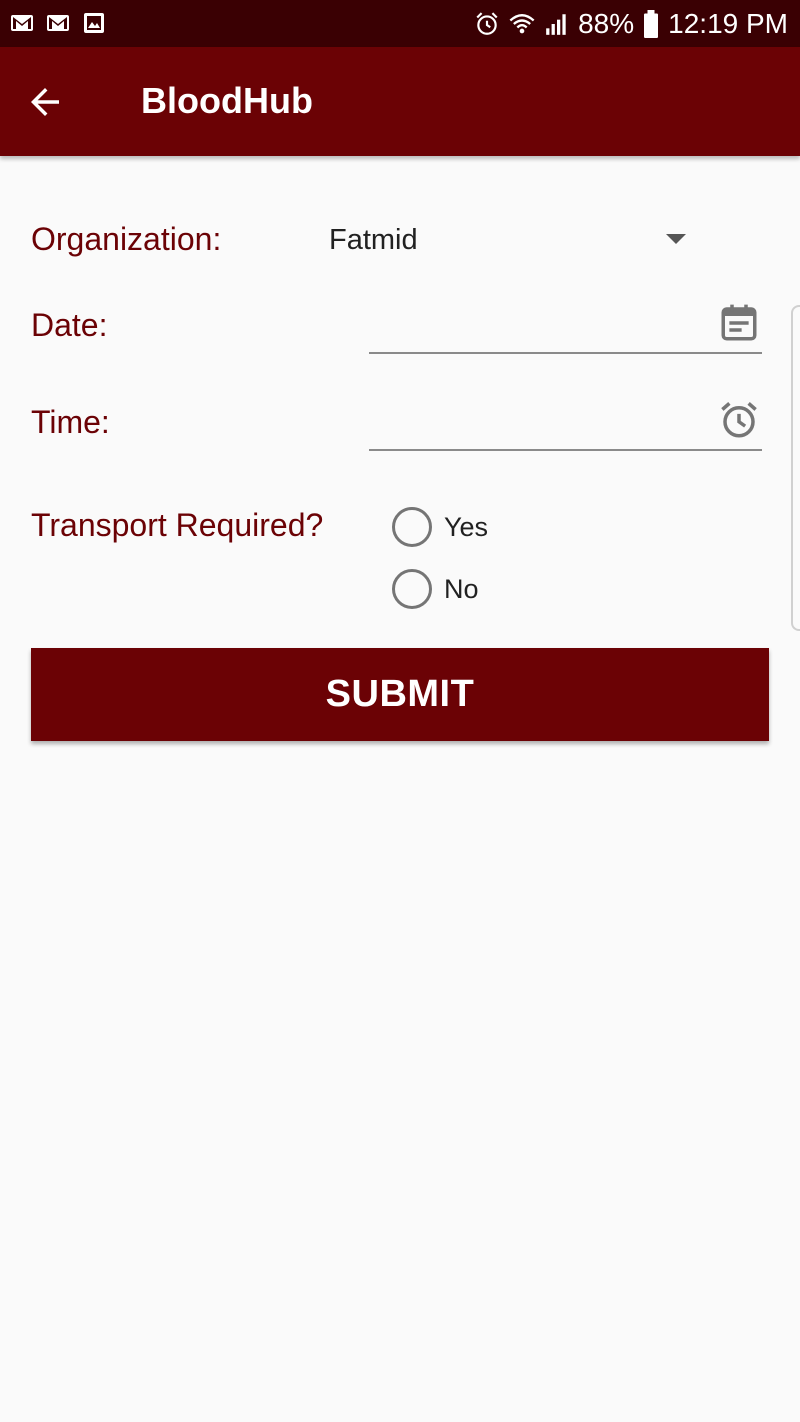 This screenshot has width=800, height=1422. Describe the element at coordinates (126, 239) in the screenshot. I see `organization-label: Organization:` at that location.